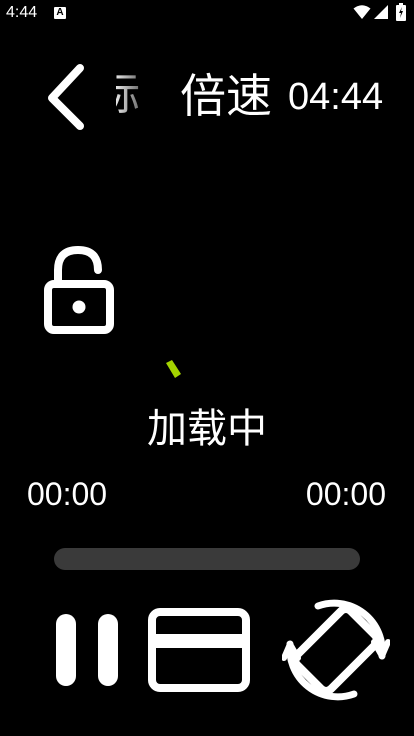  I want to click on unlock-icon, so click(79, 289).